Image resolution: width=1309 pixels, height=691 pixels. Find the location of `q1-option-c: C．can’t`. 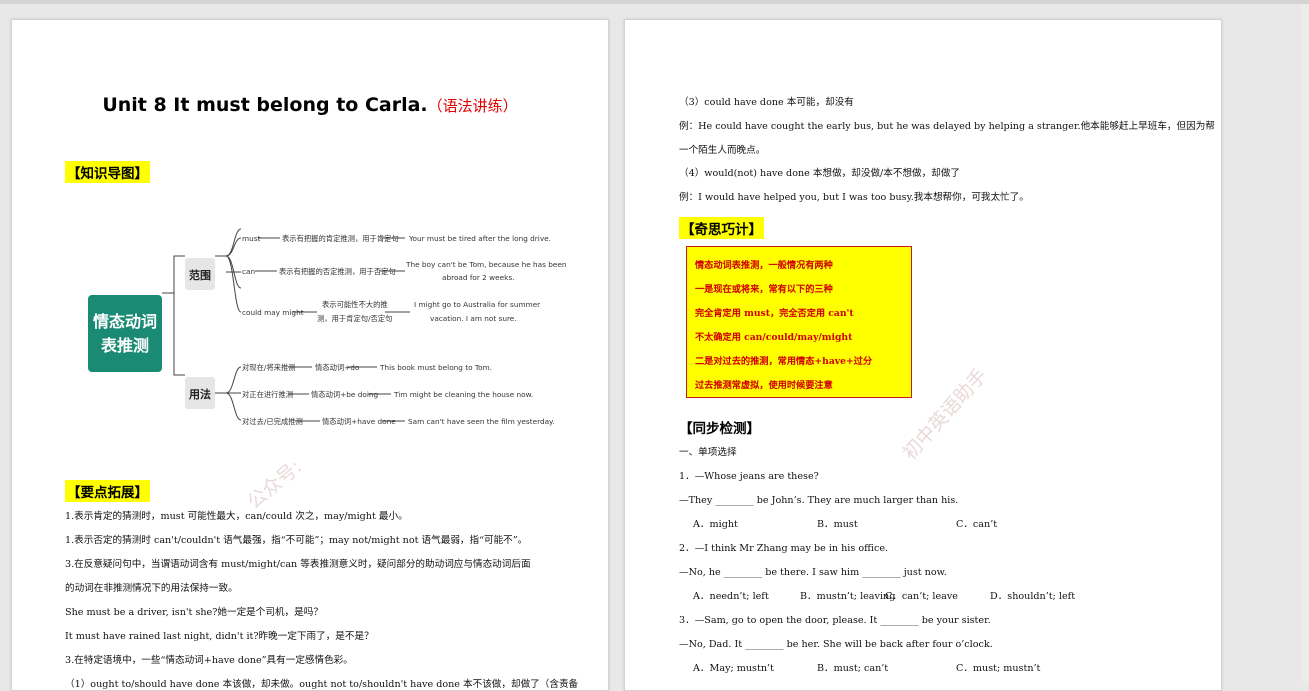

q1-option-c: C．can’t is located at coordinates (976, 525).